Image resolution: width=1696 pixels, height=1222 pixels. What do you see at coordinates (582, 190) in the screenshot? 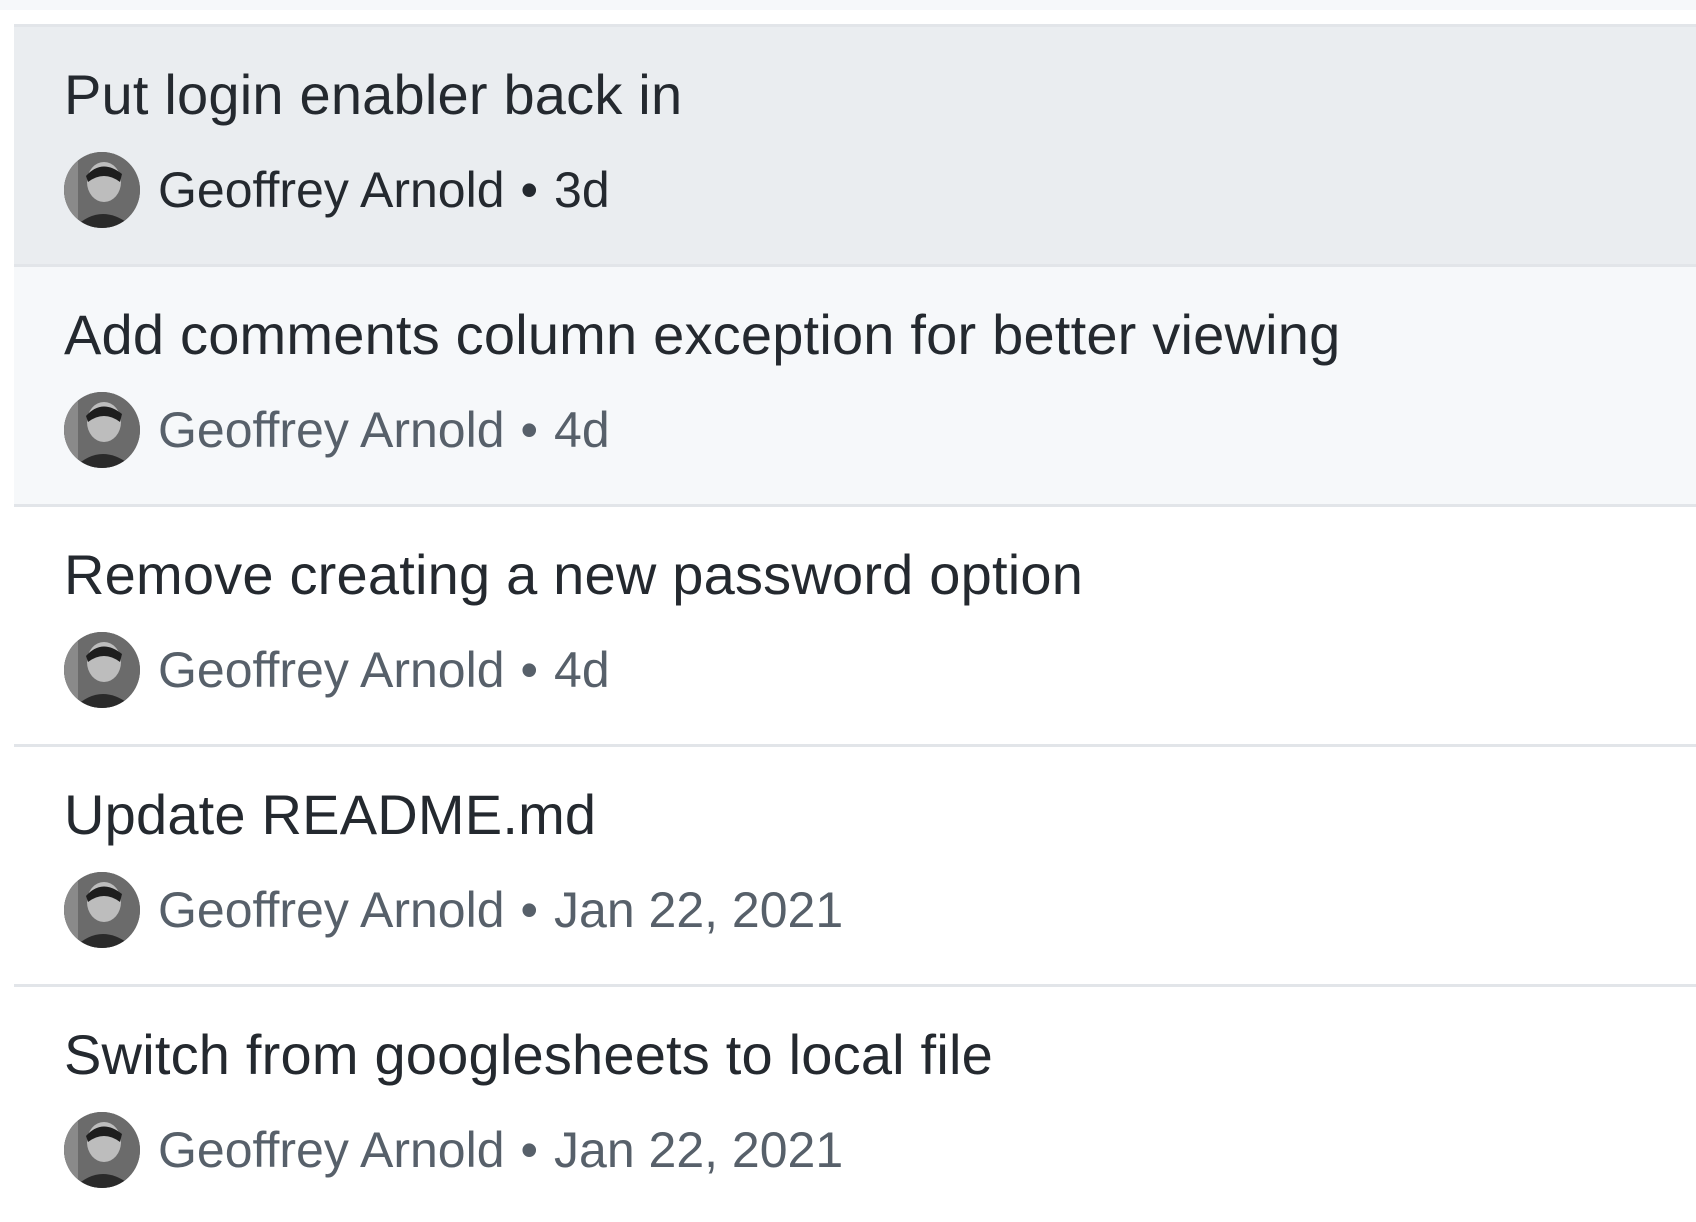
I see `commit-time: 3d` at bounding box center [582, 190].